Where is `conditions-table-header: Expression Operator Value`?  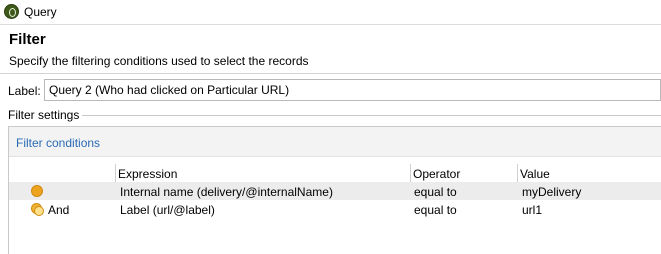
conditions-table-header: Expression Operator Value is located at coordinates (335, 173).